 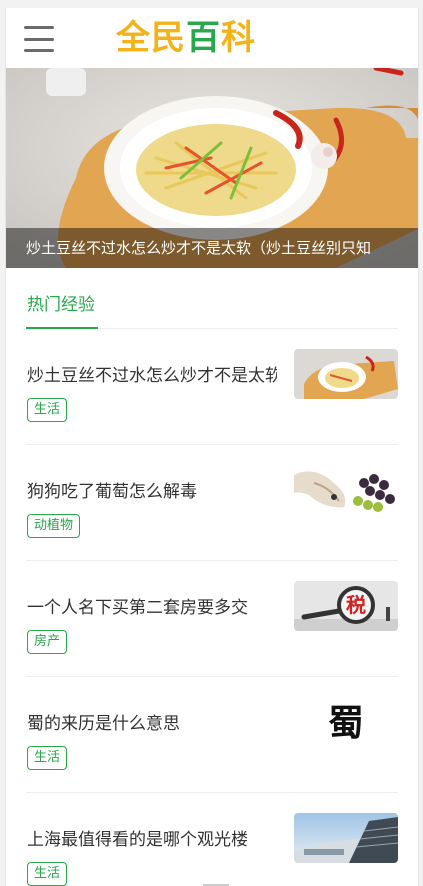 I want to click on shu-character-text: 蜀, so click(x=346, y=723).